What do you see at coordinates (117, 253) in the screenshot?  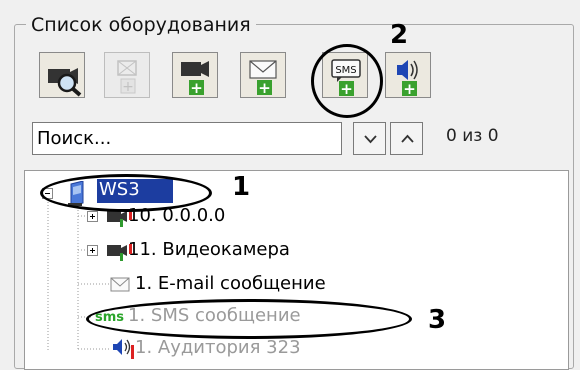 I see `camera-icon` at bounding box center [117, 253].